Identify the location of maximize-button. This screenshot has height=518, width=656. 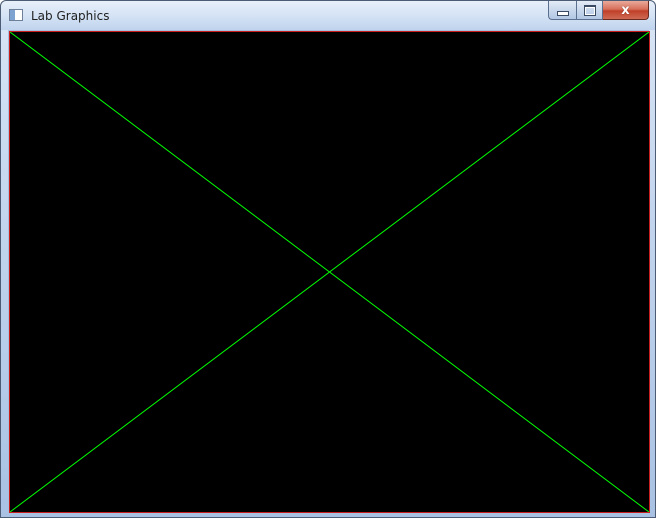
(589, 10).